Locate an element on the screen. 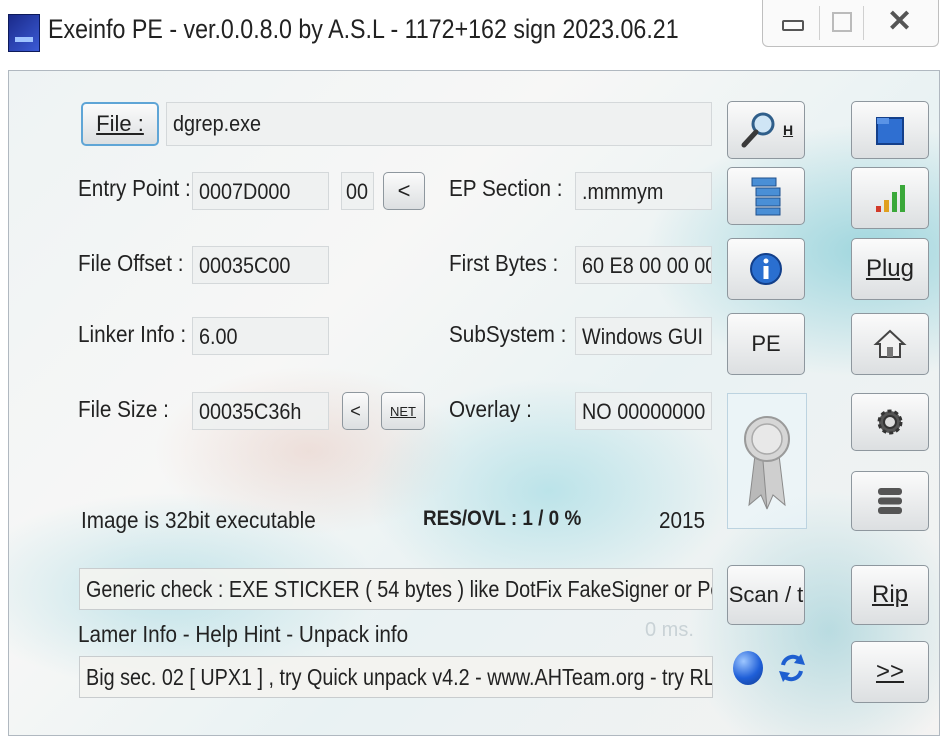 The image size is (943, 739). window-controls: ✕ is located at coordinates (850, 23).